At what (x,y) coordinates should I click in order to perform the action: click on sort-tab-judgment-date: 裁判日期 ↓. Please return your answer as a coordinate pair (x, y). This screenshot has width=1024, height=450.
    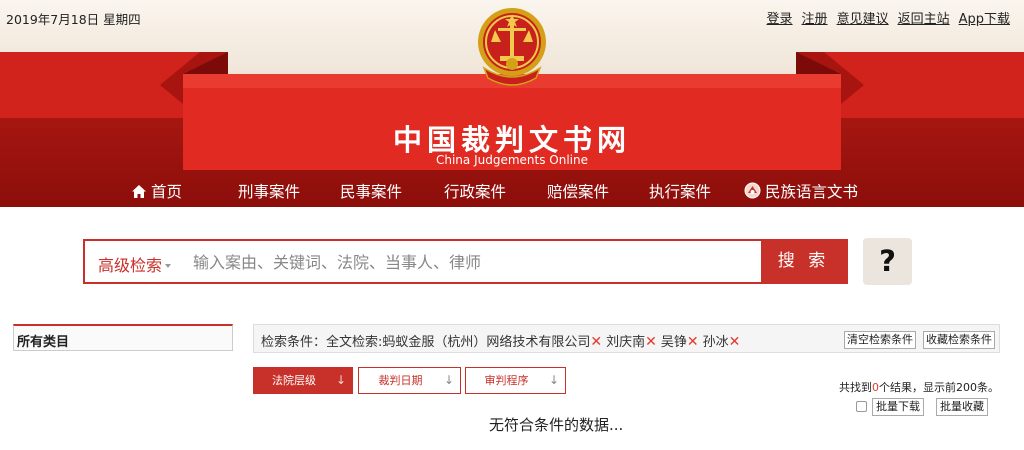
    Looking at the image, I should click on (409, 380).